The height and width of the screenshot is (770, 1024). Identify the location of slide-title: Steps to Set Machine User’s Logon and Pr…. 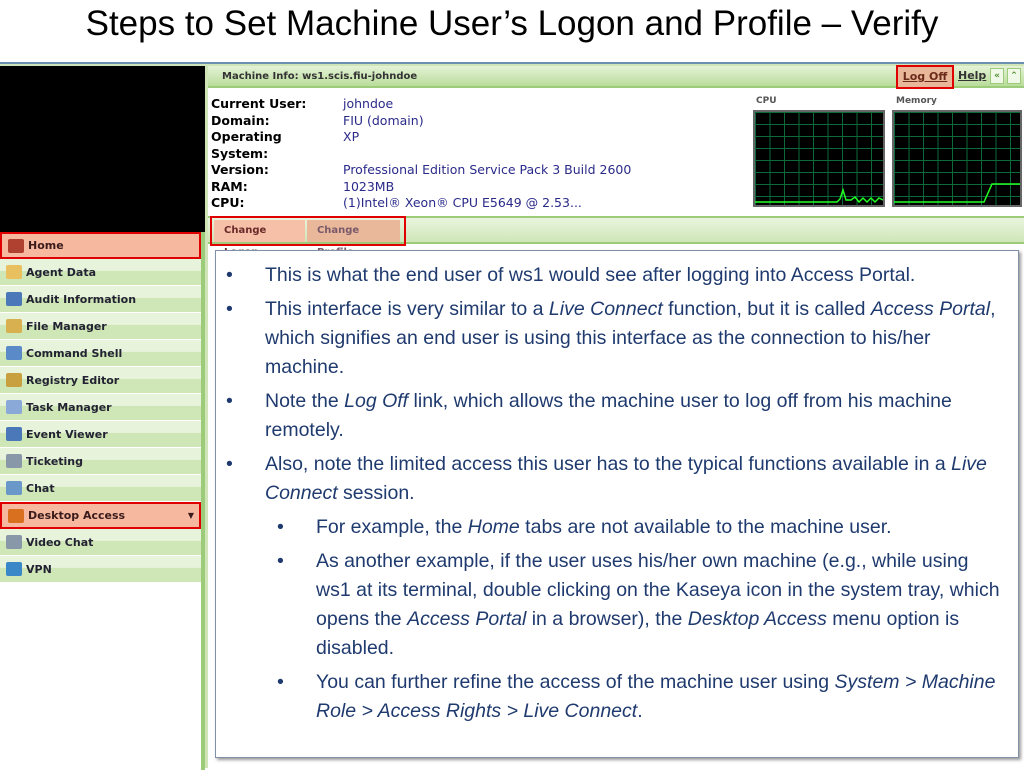
(512, 23).